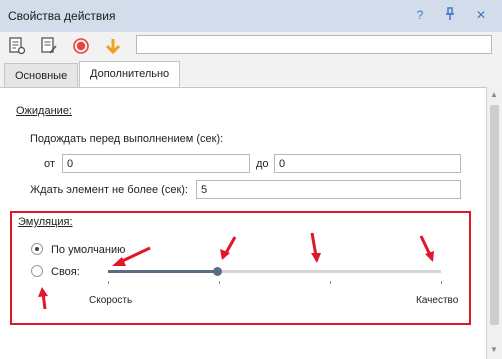 The width and height of the screenshot is (502, 359). Describe the element at coordinates (494, 349) in the screenshot. I see `scroll-down-icon: ▼` at that location.